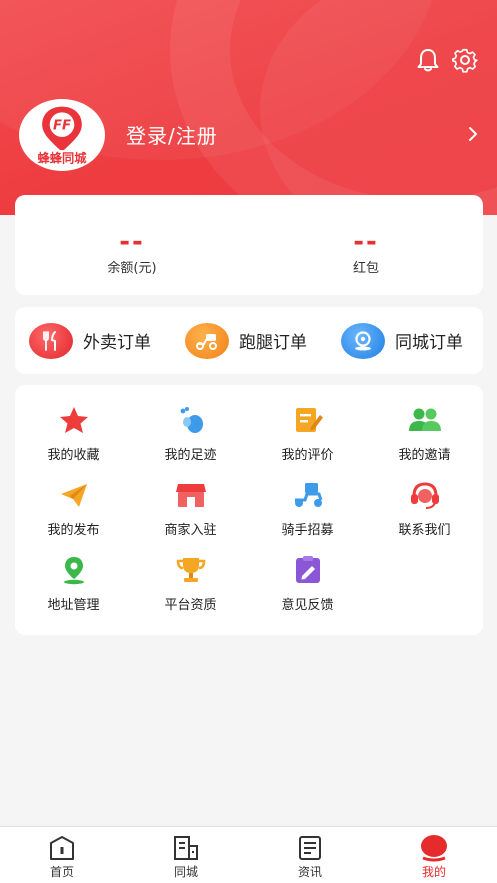 This screenshot has width=497, height=883. I want to click on logo-text: 蜂蜂同城, so click(62, 157).